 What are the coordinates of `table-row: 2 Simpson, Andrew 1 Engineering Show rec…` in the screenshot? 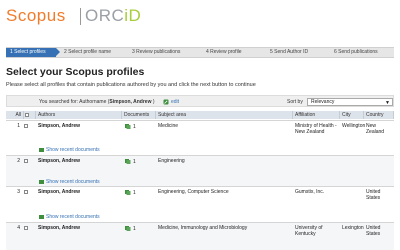 It's located at (200, 170).